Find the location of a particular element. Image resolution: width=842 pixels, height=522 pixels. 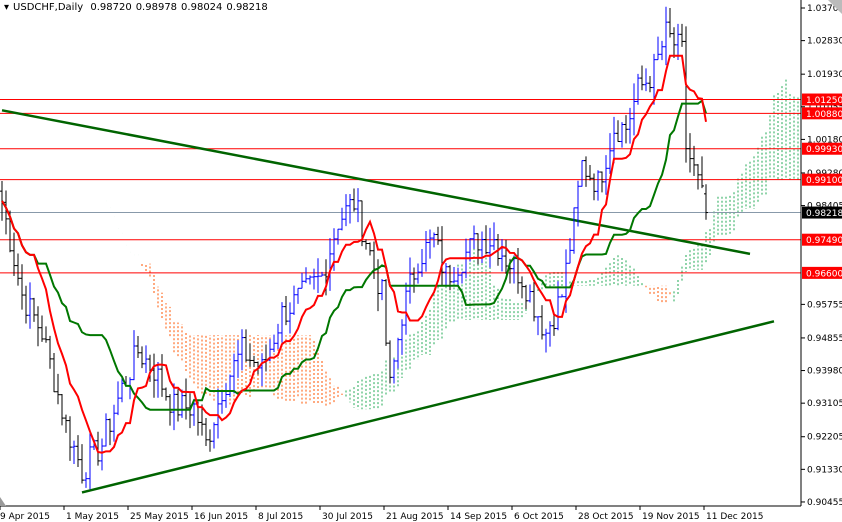

y-tick-label: 0.90455 is located at coordinates (824, 503).